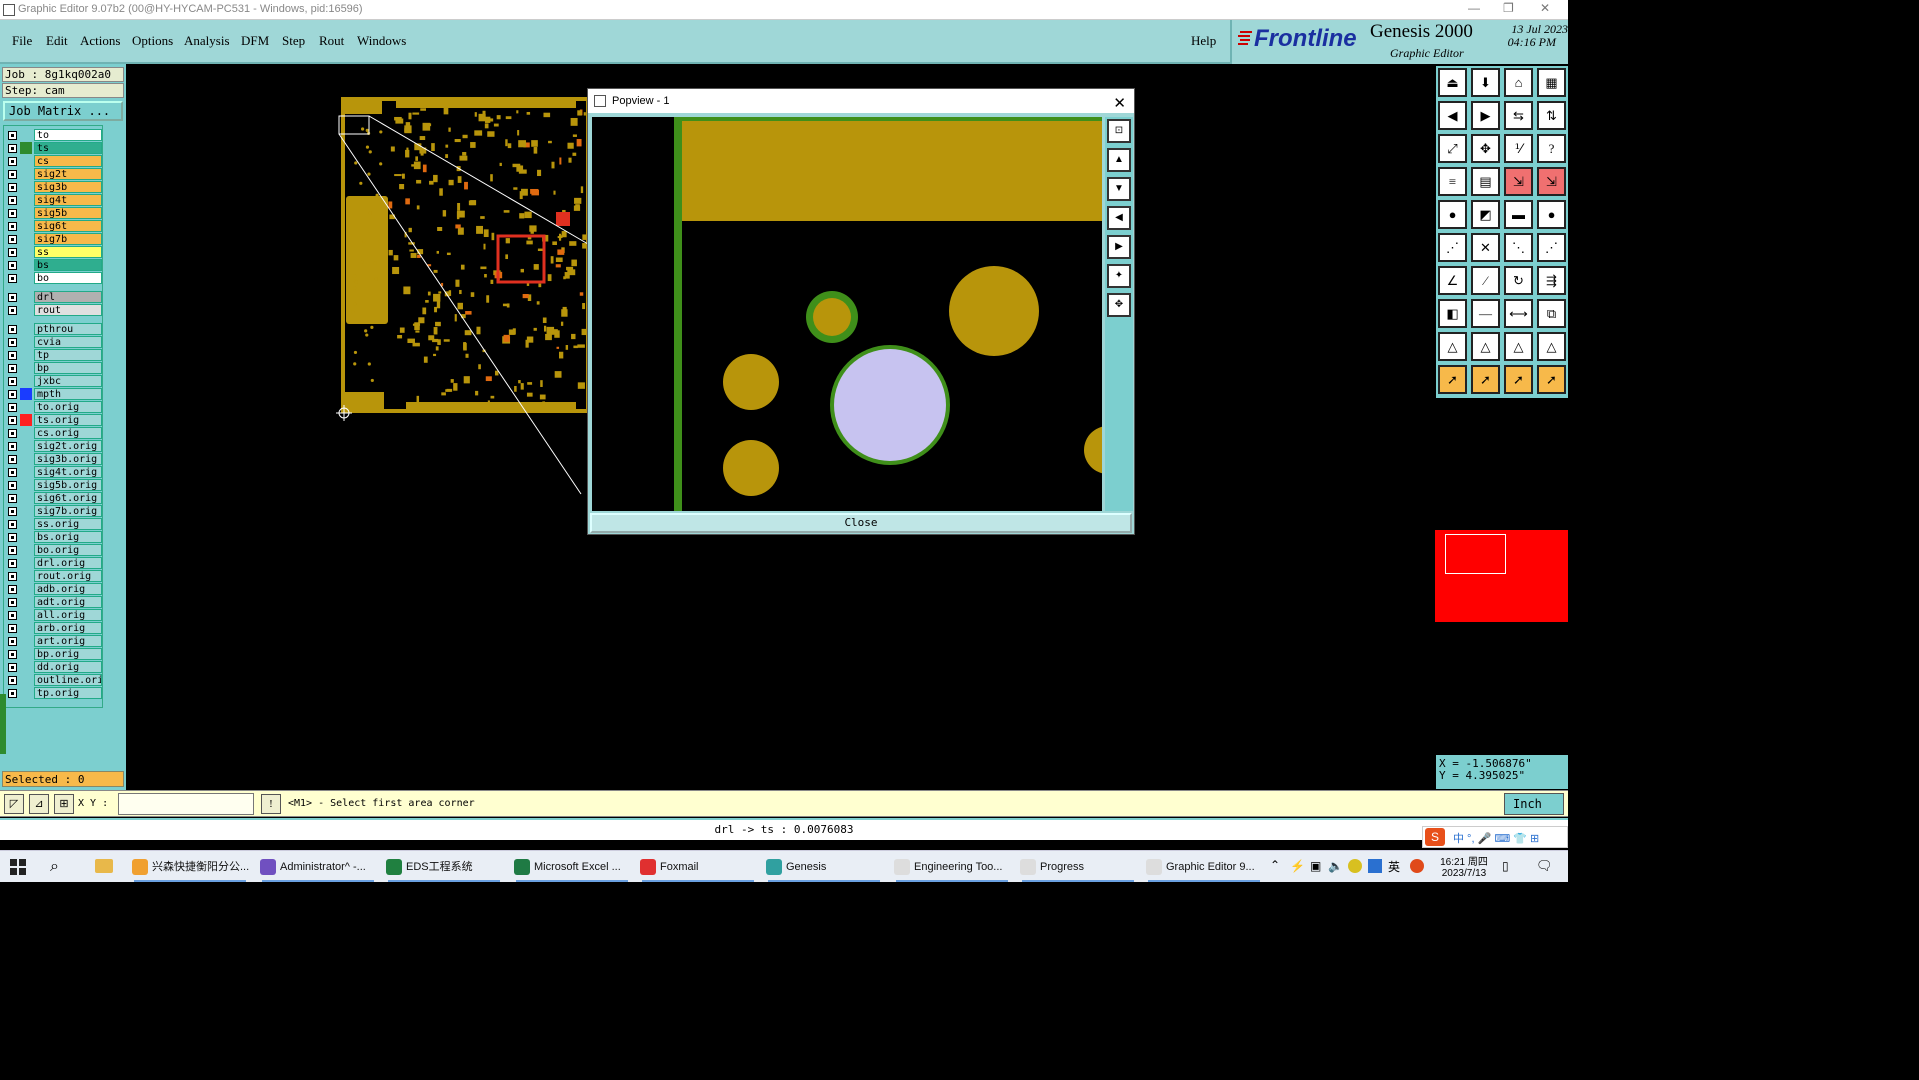  I want to click on layer-row-tp-orig: tp.orig, so click(53, 693).